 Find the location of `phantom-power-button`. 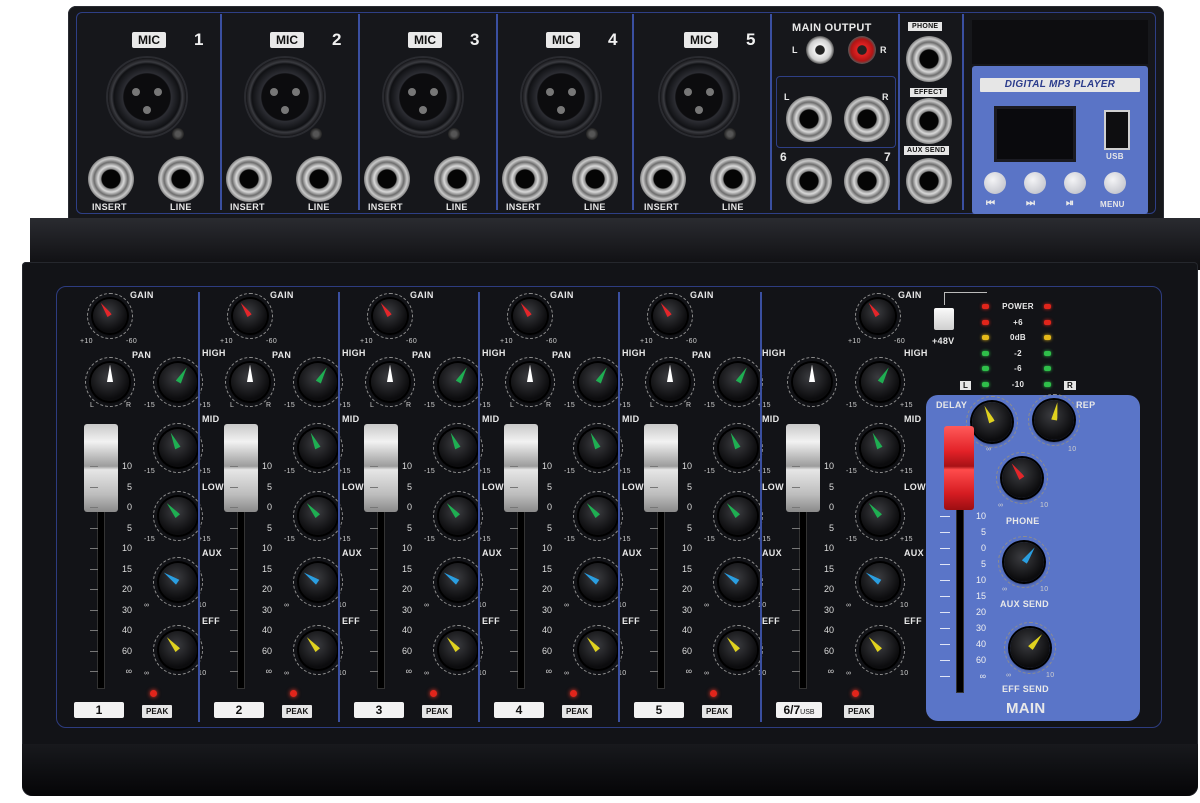

phantom-power-button is located at coordinates (944, 319).